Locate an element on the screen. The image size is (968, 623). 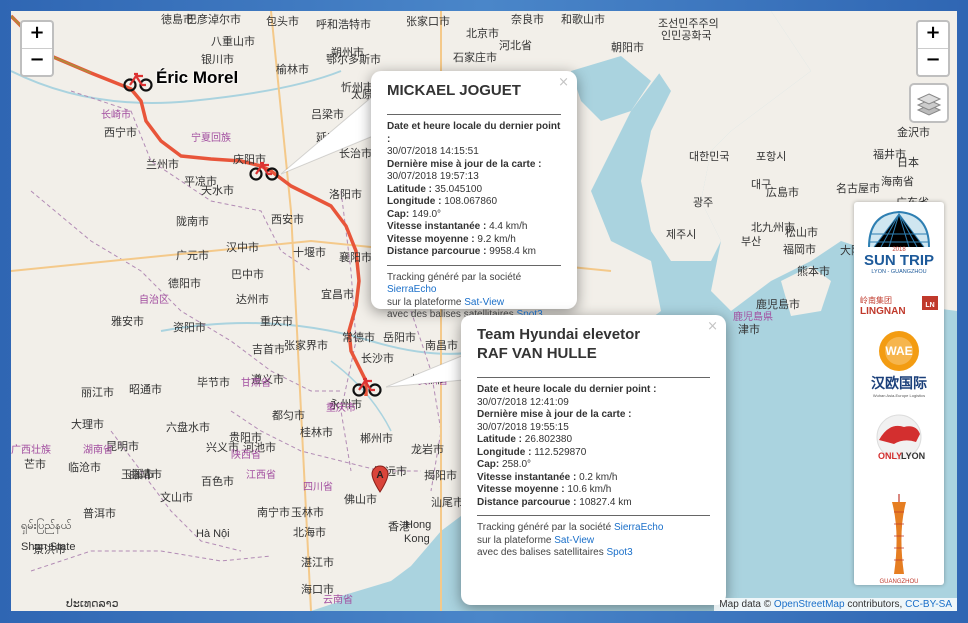
place-label: 六盘水市 is located at coordinates (188, 428).